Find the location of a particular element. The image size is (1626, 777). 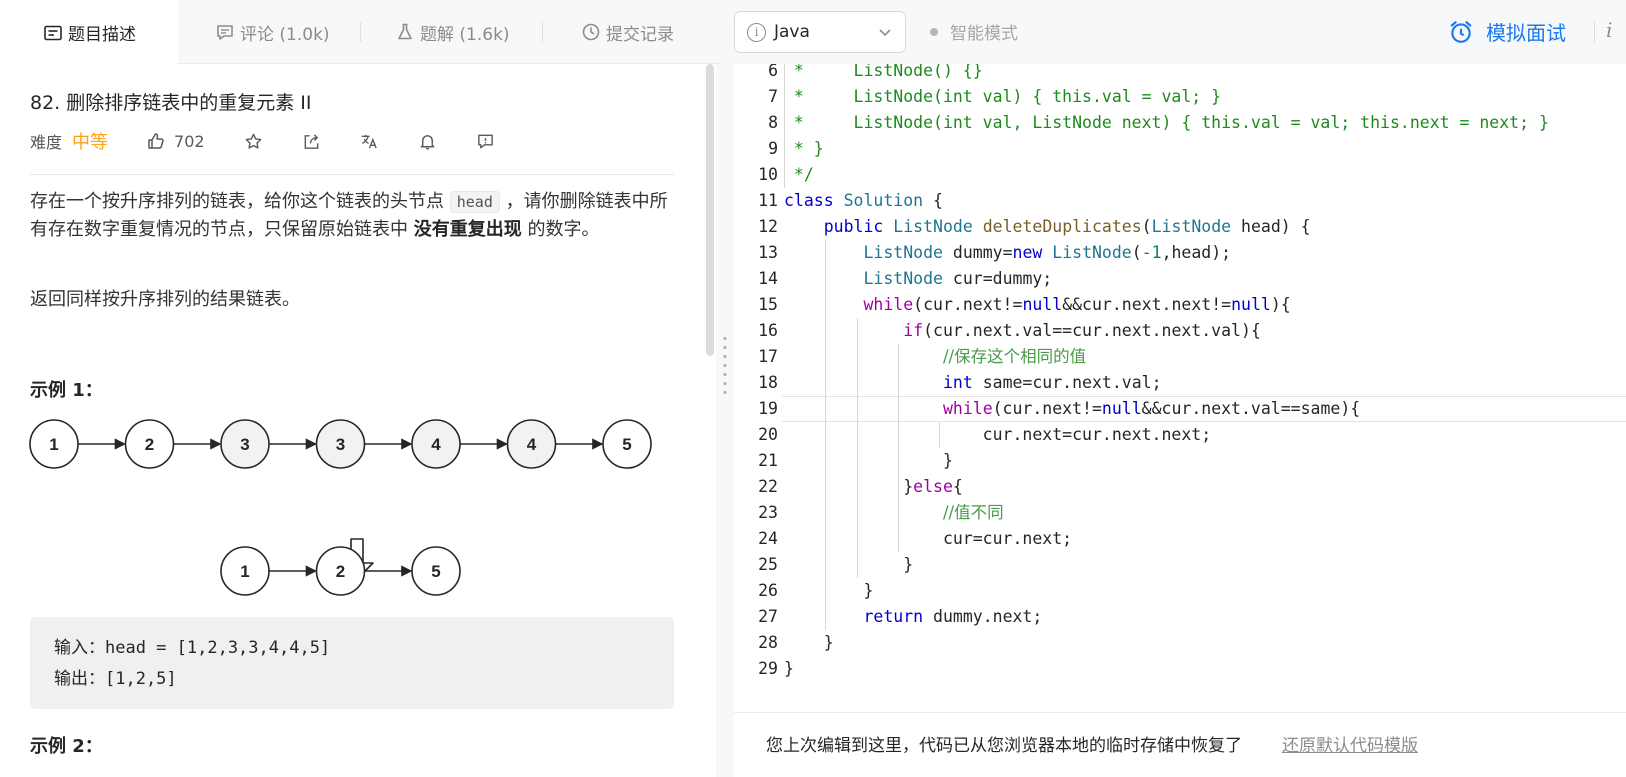

bell-icon is located at coordinates (428, 141).